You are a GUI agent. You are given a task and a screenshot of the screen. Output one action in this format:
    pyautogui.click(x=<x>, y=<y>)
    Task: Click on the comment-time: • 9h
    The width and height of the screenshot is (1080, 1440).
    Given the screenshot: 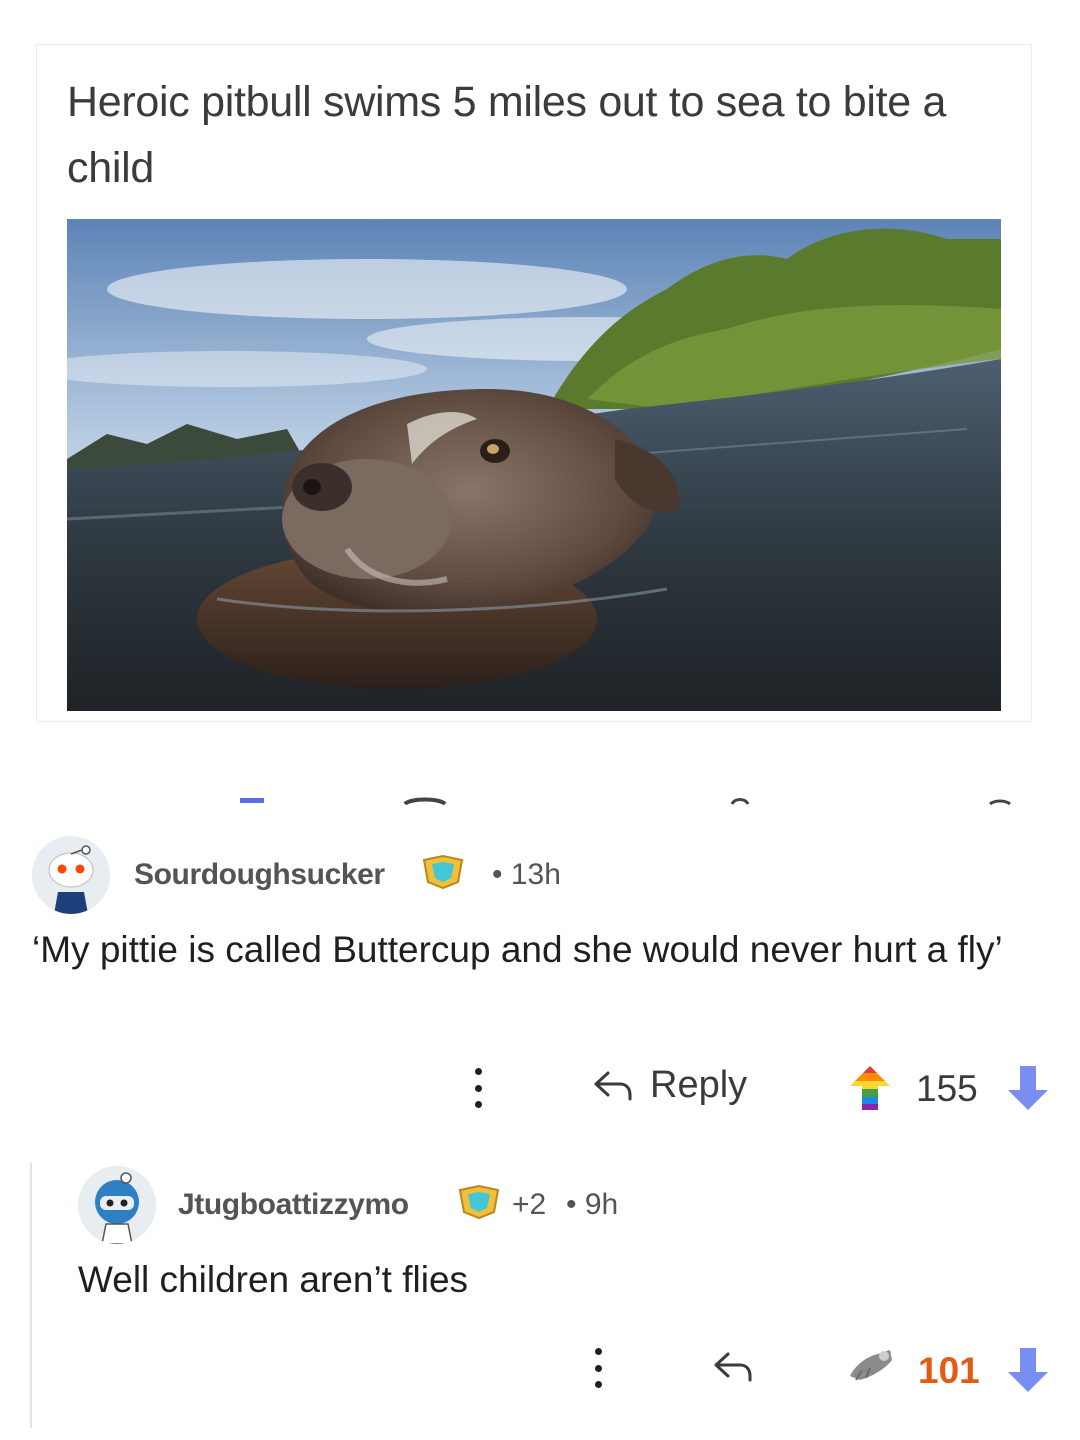 What is the action you would take?
    pyautogui.click(x=592, y=1204)
    